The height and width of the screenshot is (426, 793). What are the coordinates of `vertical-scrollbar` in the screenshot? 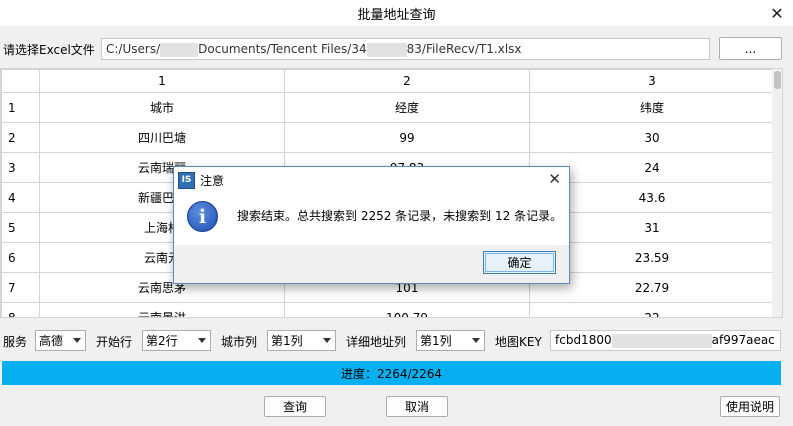 It's located at (777, 193).